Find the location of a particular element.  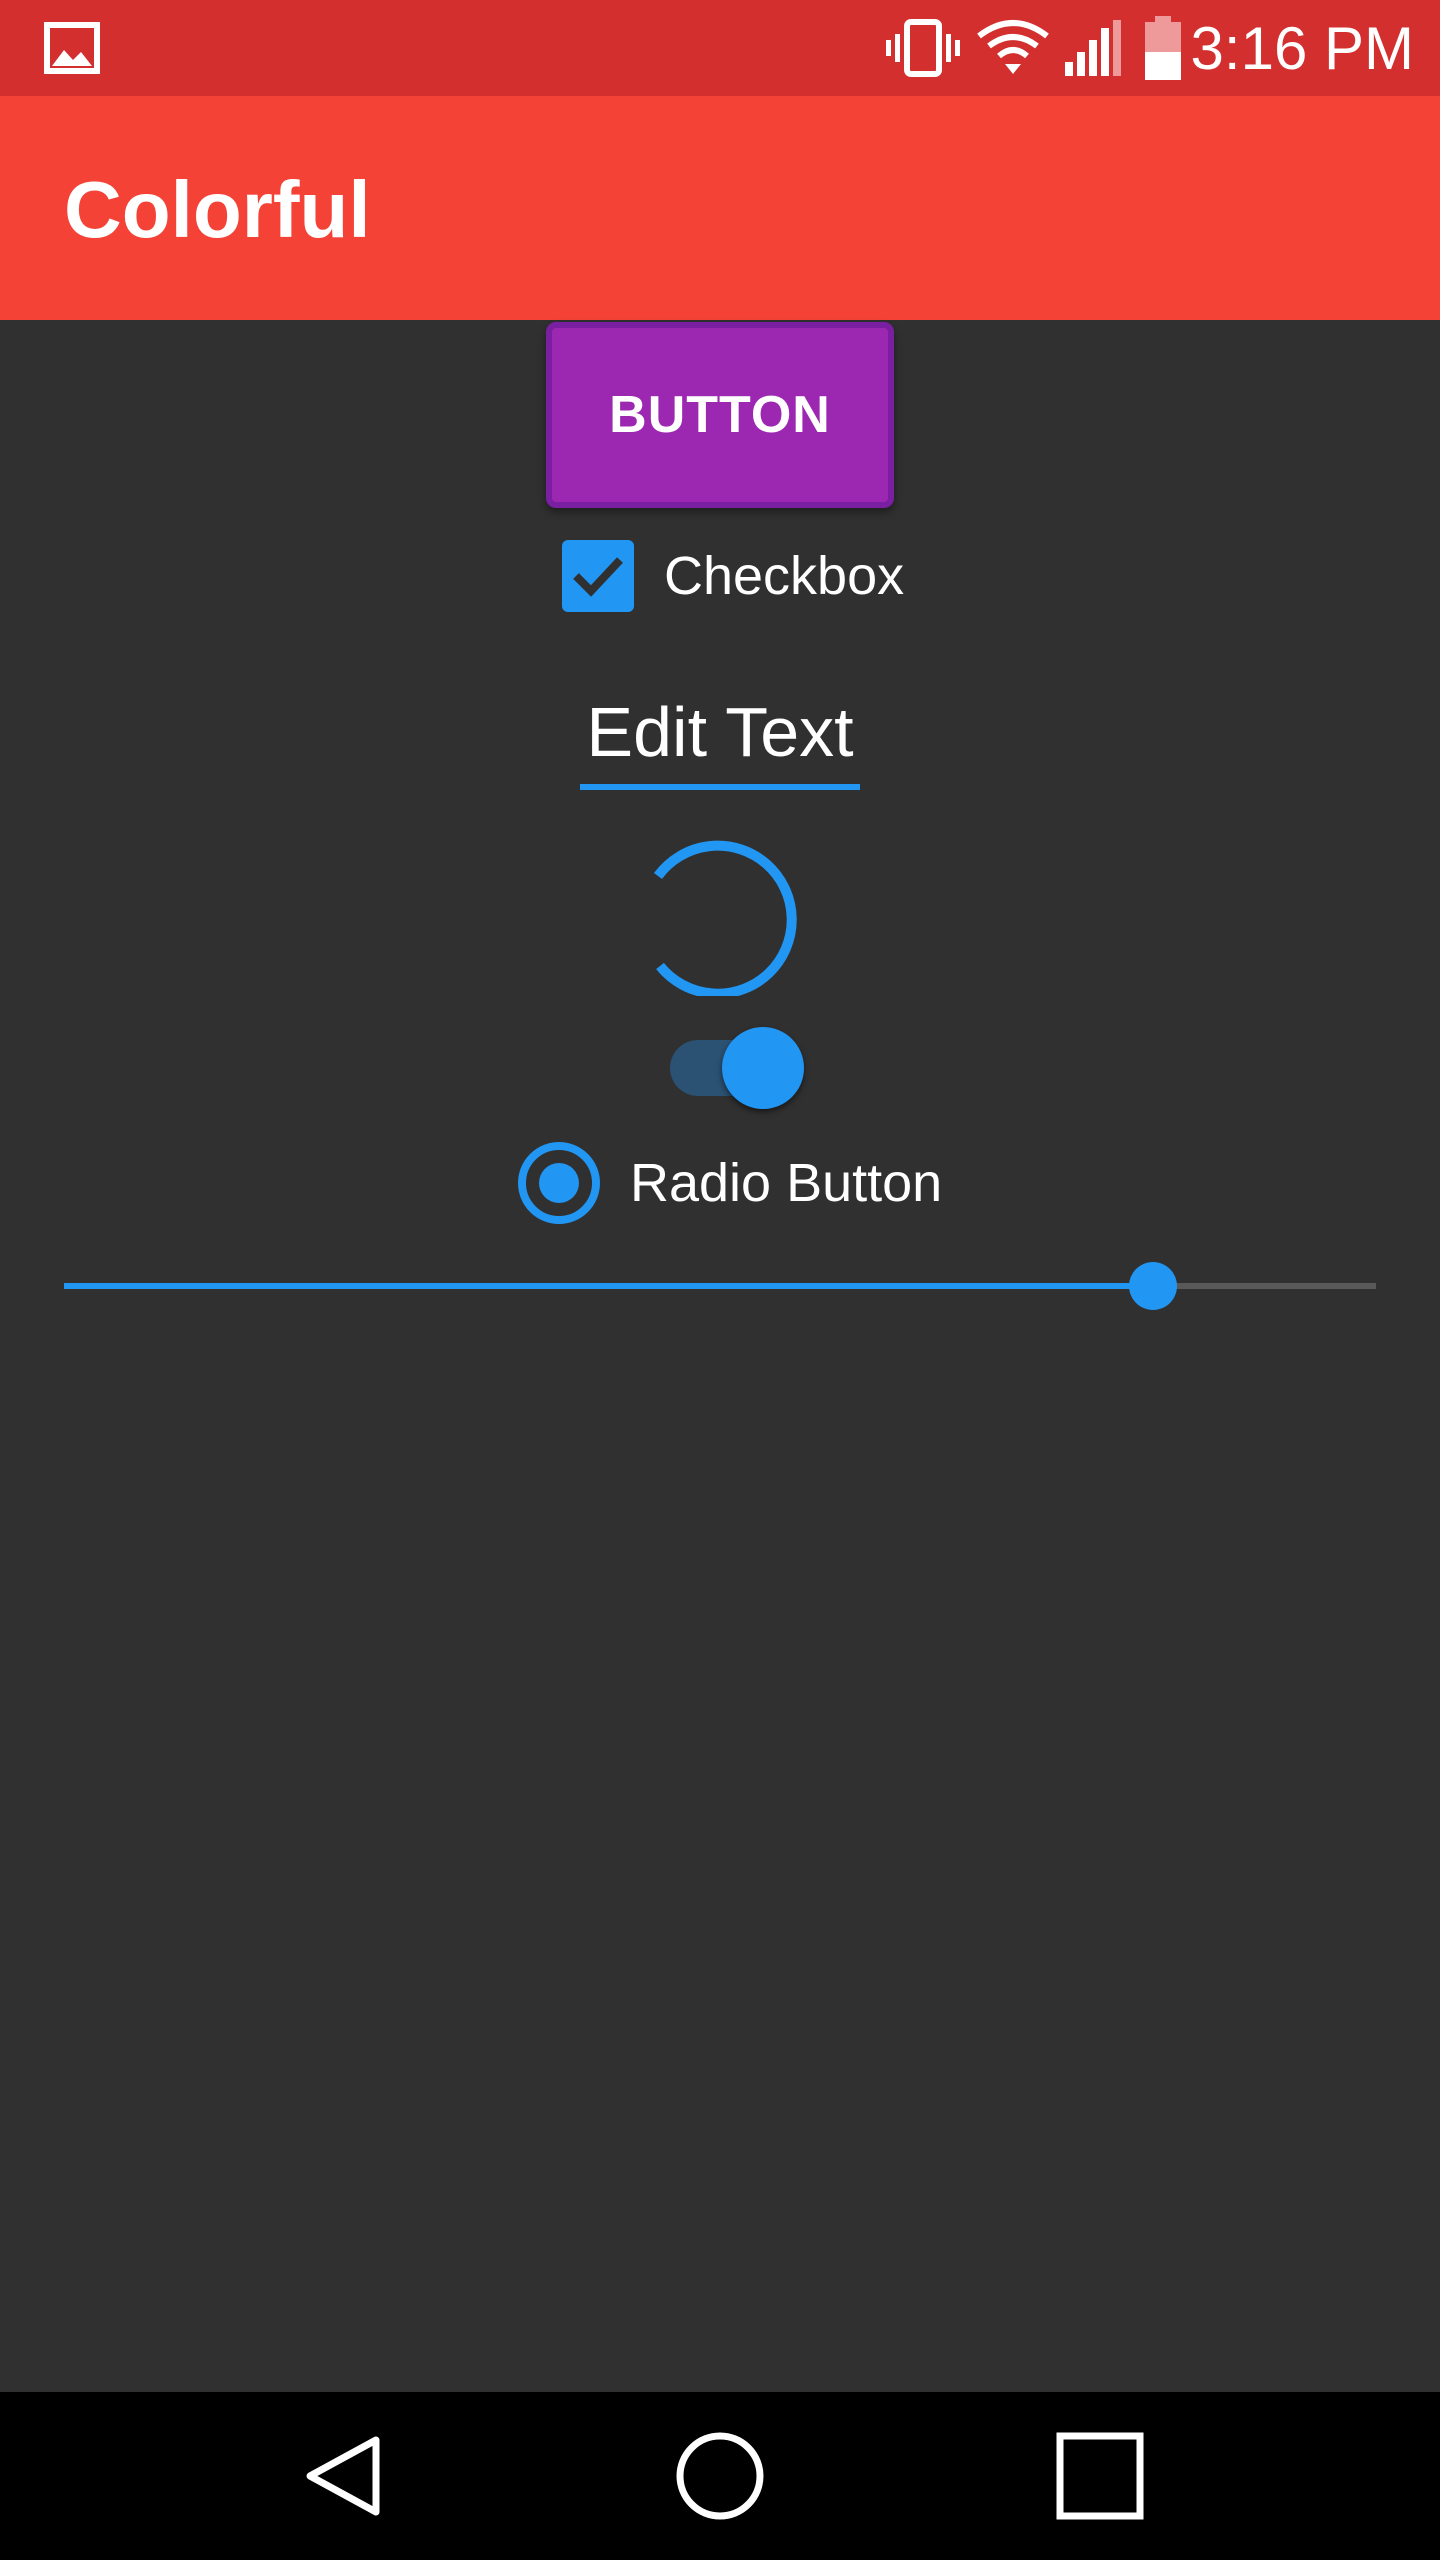

progress-spinner is located at coordinates (725, 912).